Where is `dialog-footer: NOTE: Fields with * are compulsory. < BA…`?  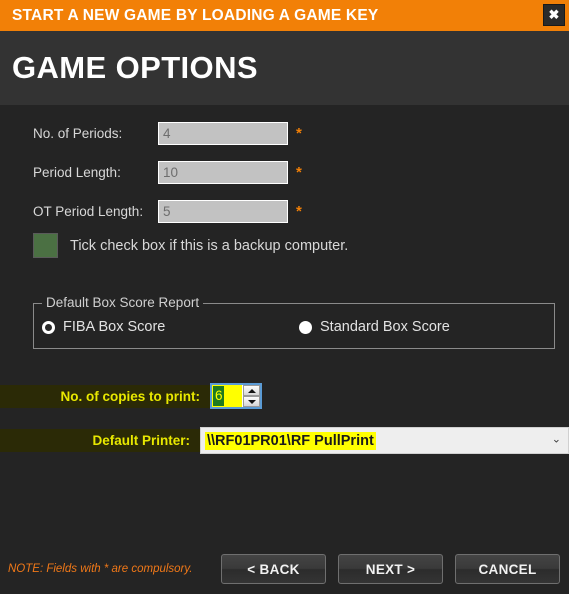 dialog-footer: NOTE: Fields with * are compulsory. < BA… is located at coordinates (284, 571).